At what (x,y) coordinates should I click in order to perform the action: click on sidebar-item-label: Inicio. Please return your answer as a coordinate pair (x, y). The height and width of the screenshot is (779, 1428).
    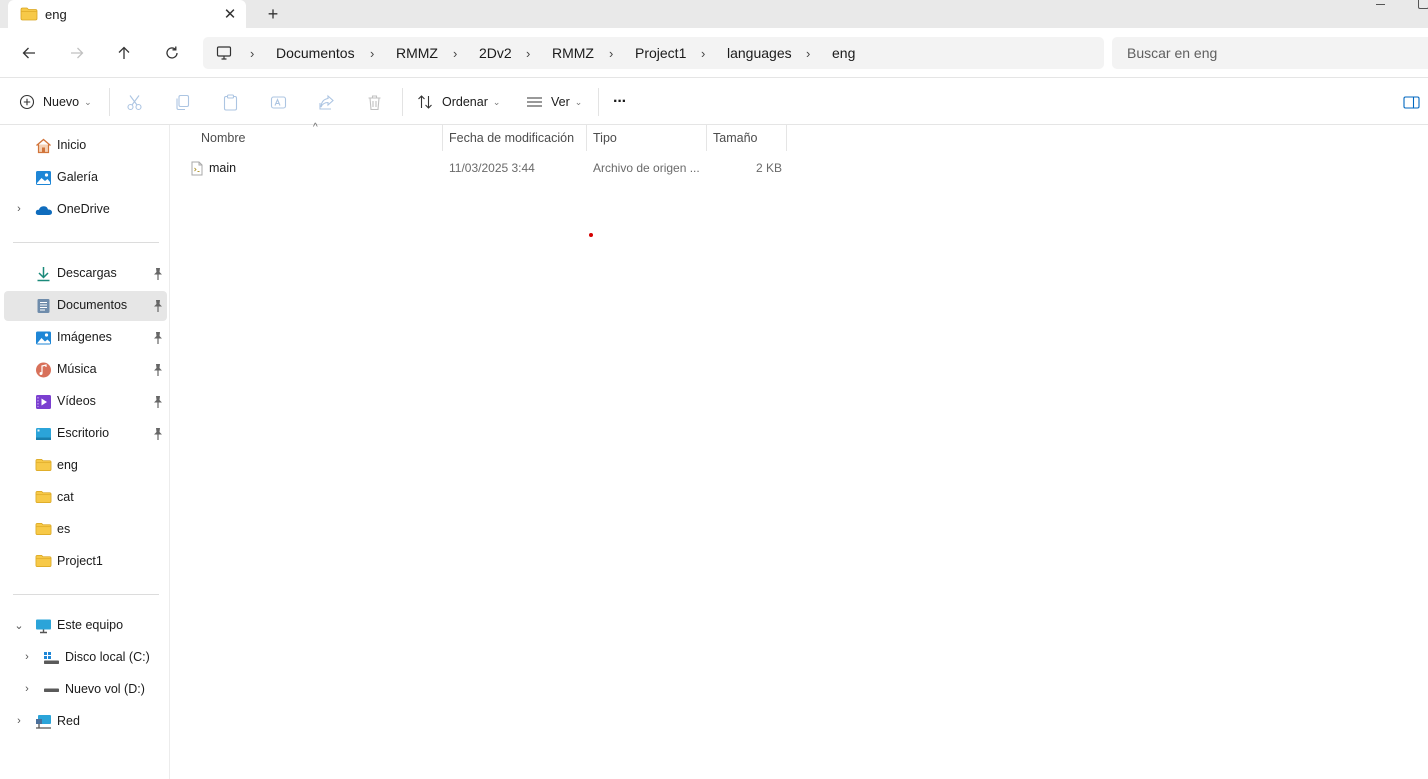
    Looking at the image, I should click on (72, 145).